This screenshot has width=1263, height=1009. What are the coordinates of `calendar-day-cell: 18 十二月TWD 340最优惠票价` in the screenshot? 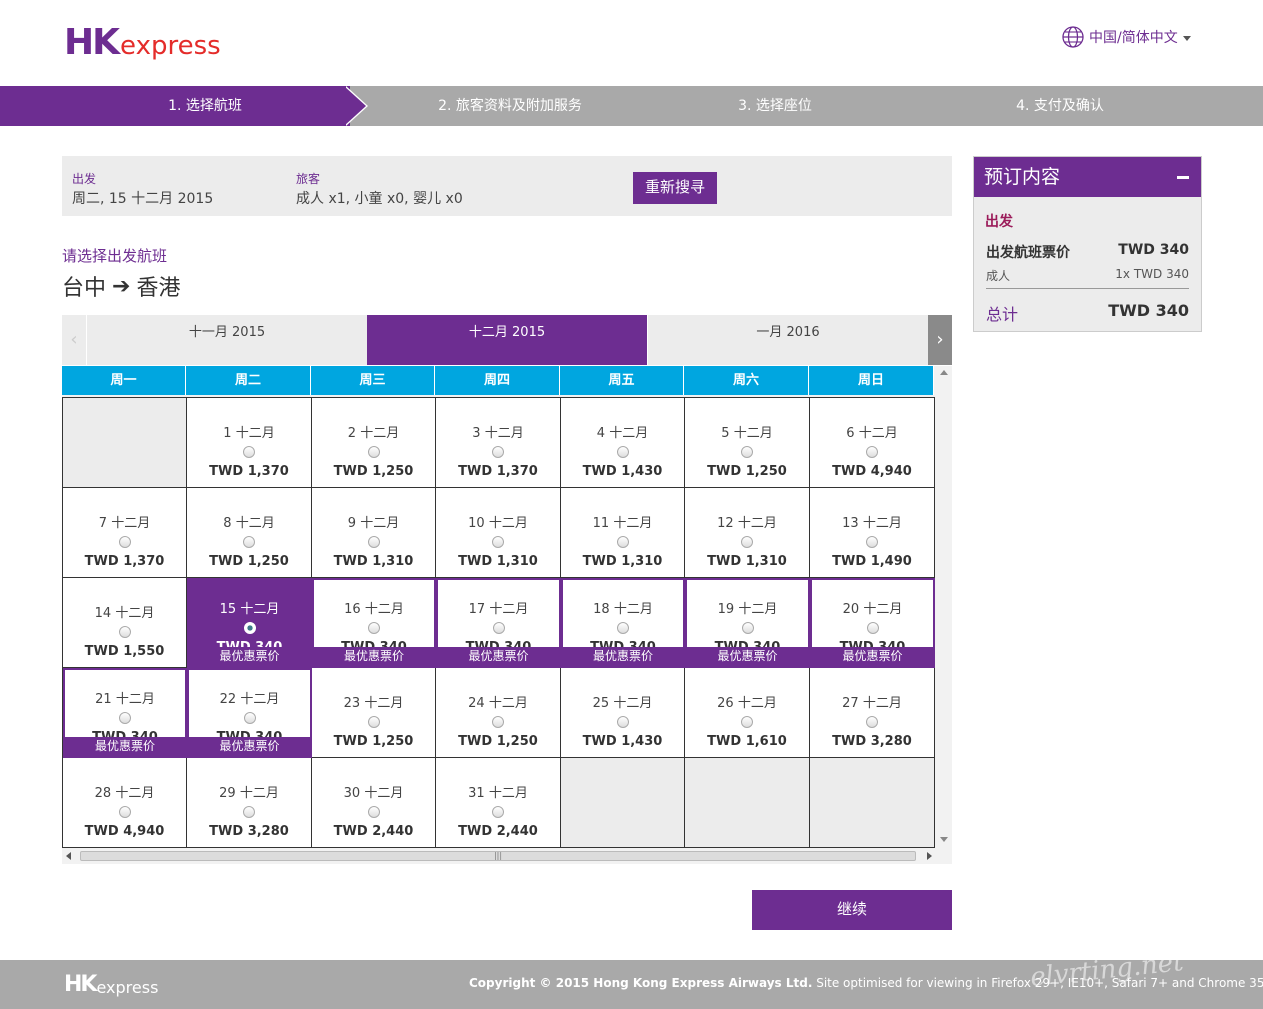 It's located at (623, 623).